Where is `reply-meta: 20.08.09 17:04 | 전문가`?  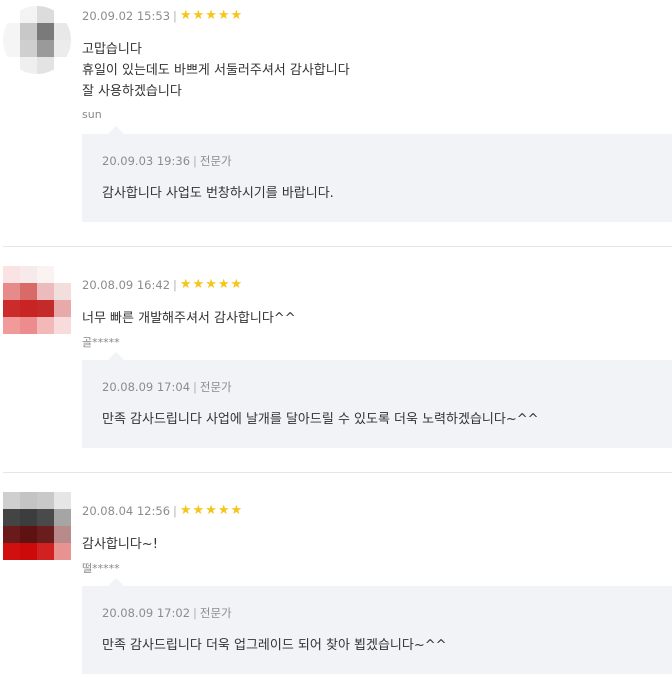
reply-meta: 20.08.09 17:04 | 전문가 is located at coordinates (167, 387).